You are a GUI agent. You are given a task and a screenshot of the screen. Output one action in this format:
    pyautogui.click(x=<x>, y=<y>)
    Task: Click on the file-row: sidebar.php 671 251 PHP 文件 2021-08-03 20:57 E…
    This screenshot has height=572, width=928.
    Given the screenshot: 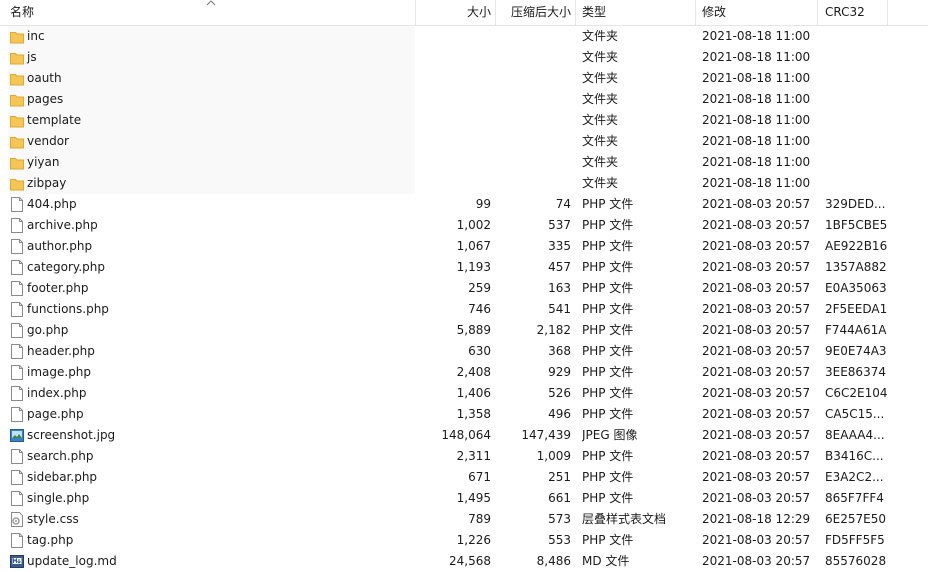 What is the action you would take?
    pyautogui.click(x=464, y=477)
    